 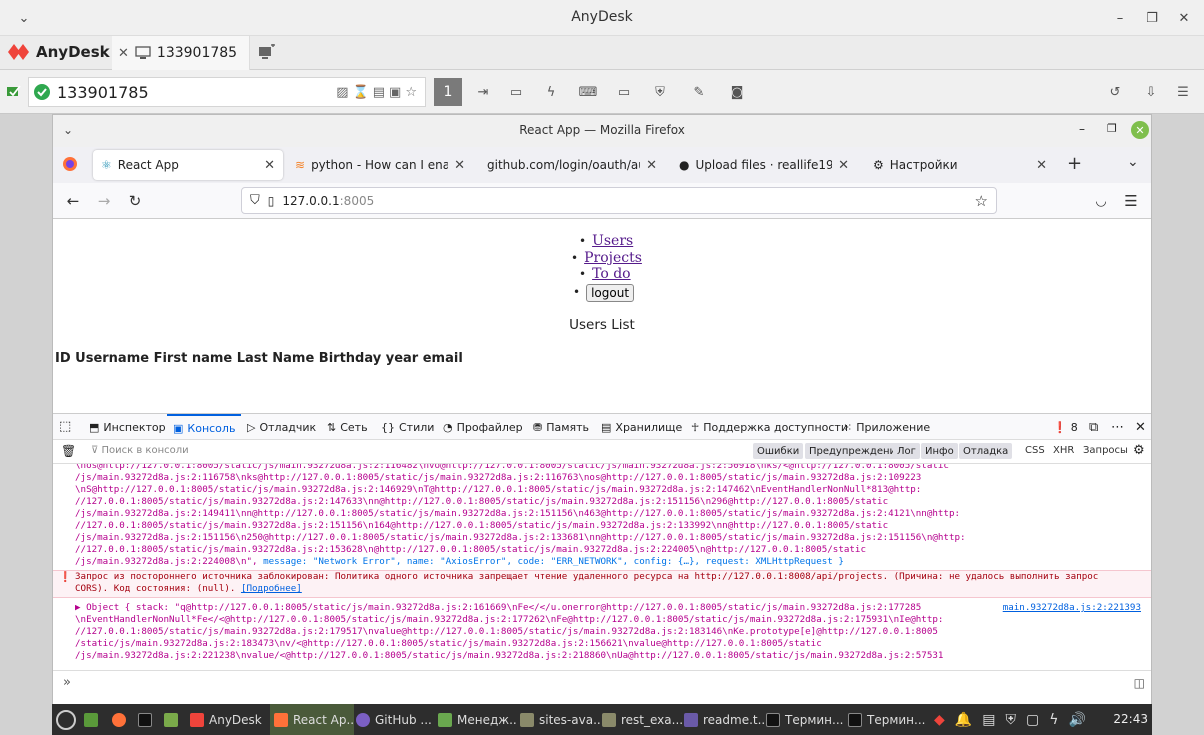 What do you see at coordinates (778, 451) in the screenshot?
I see `filter-errors-button: Ошибки` at bounding box center [778, 451].